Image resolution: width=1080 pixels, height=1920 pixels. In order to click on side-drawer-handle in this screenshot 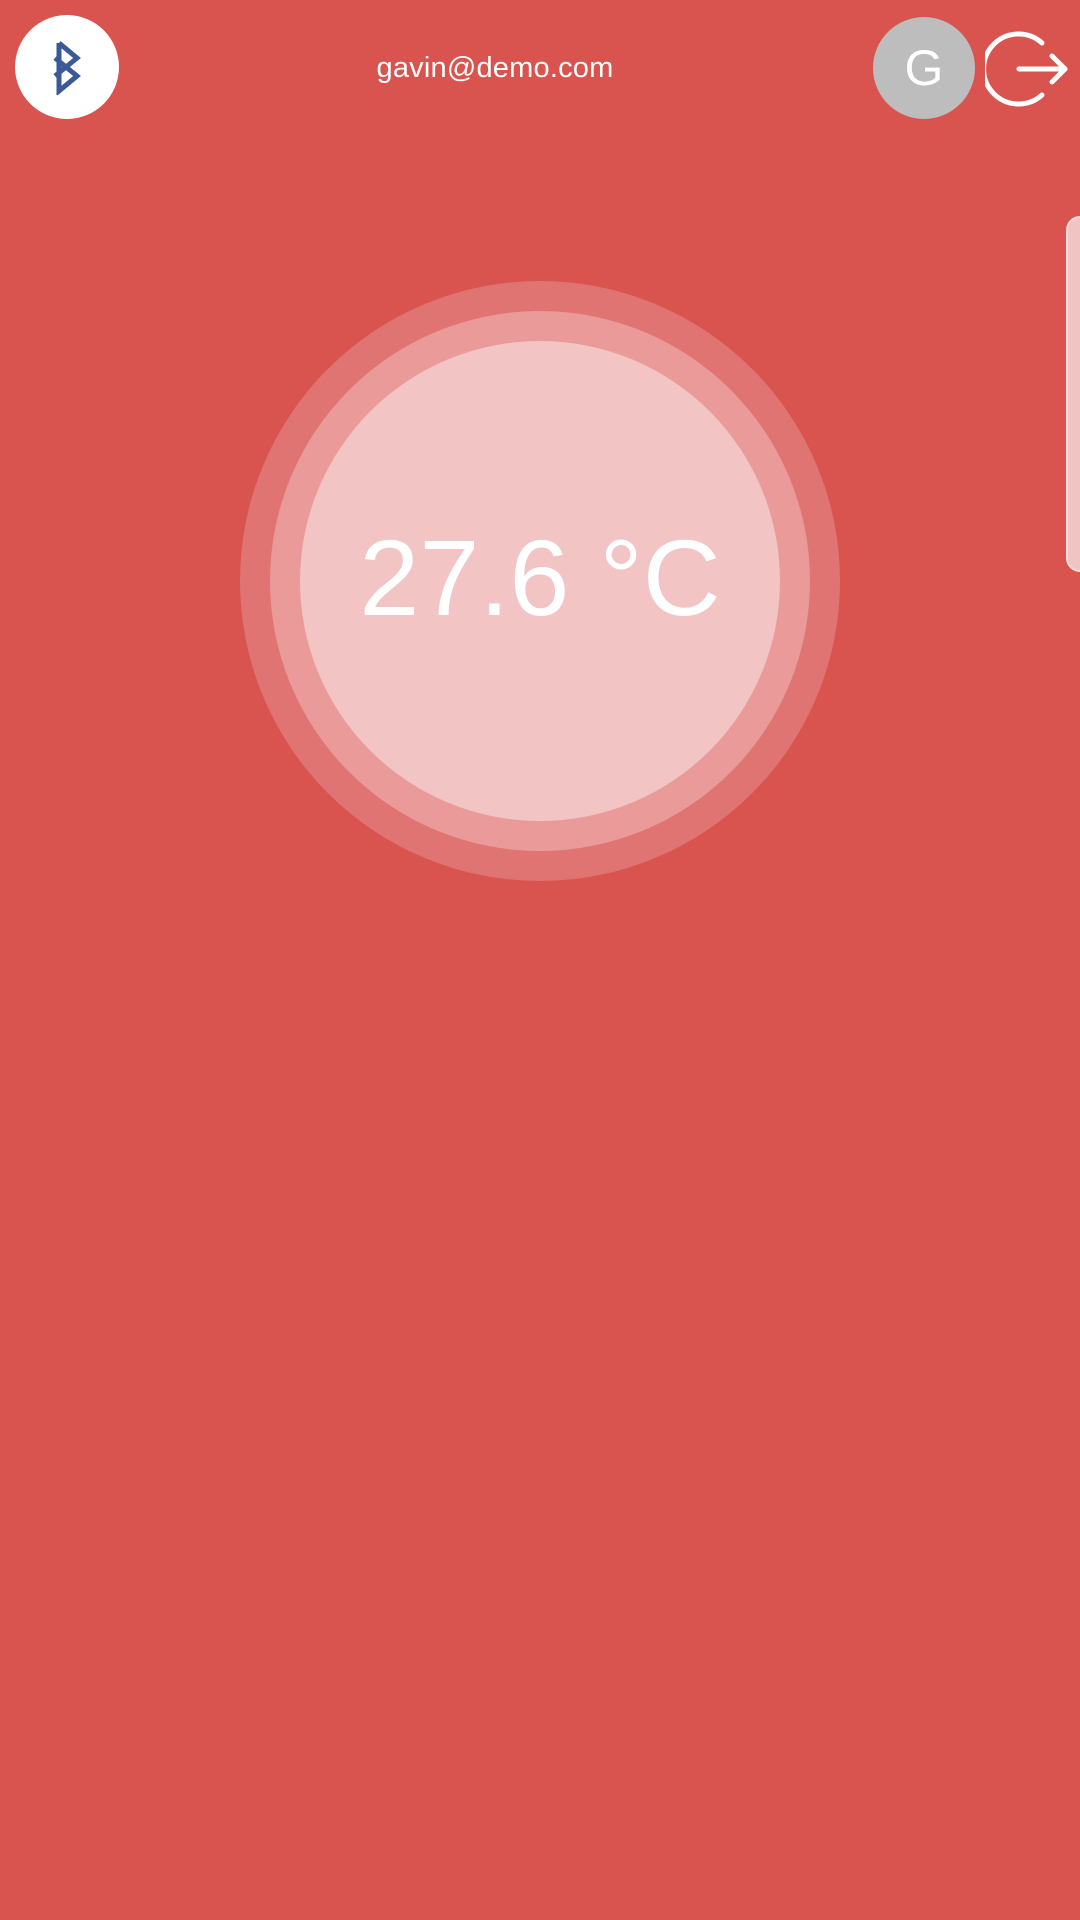, I will do `click(1073, 394)`.